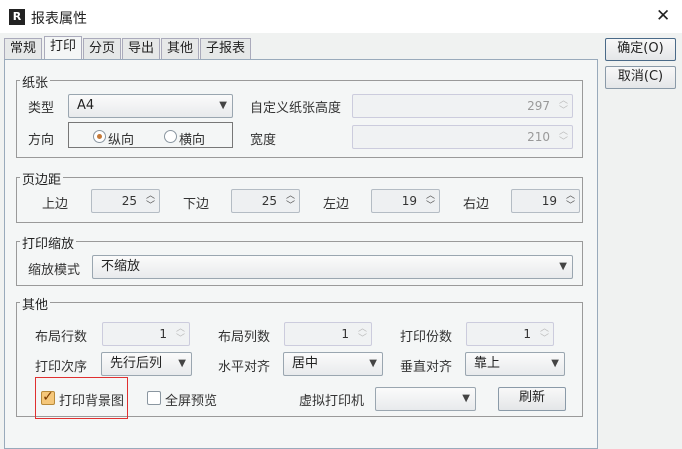 The width and height of the screenshot is (682, 449). What do you see at coordinates (63, 48) in the screenshot?
I see `tab-print: 打印` at bounding box center [63, 48].